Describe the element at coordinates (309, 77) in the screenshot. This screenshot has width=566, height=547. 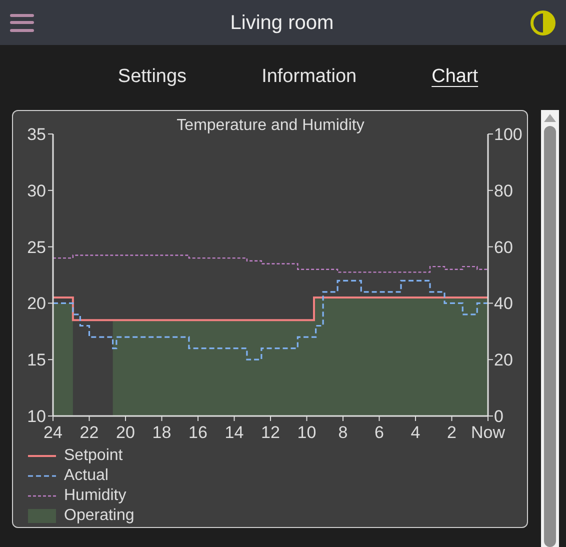
I see `tab: Information` at that location.